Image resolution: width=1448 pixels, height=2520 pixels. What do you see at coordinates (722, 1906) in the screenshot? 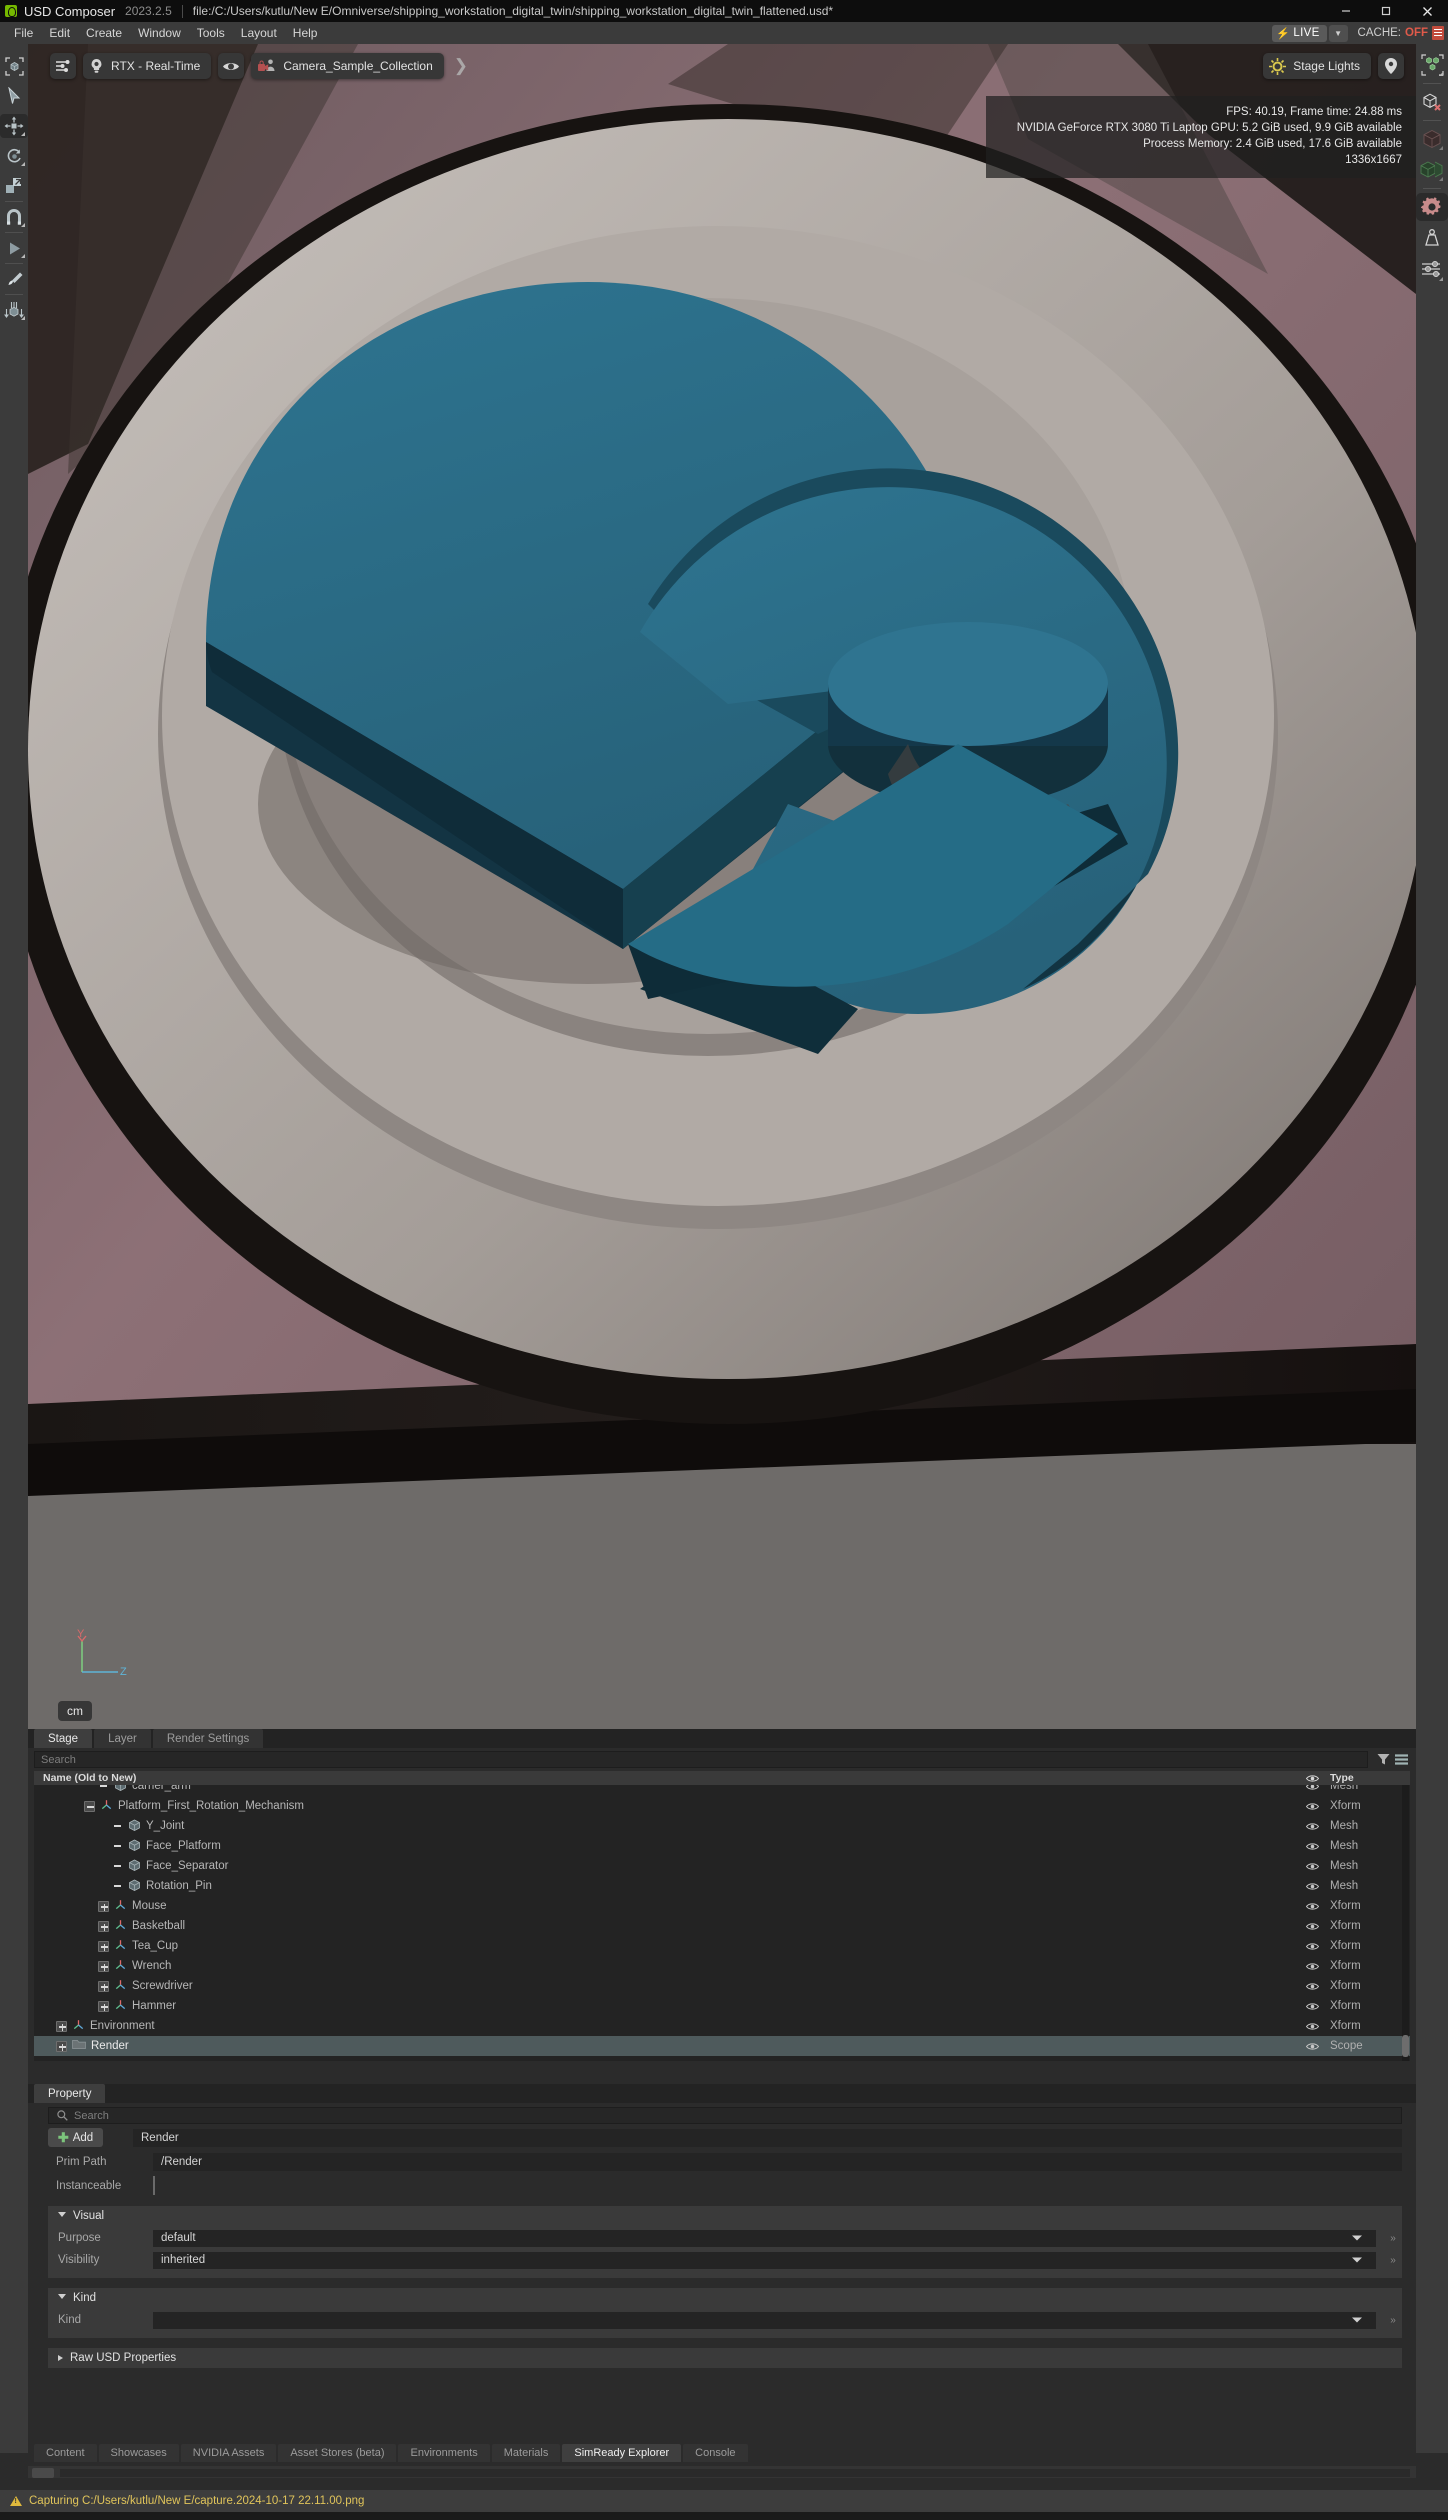
I see `stage-tree-row: Mouse Xform` at bounding box center [722, 1906].